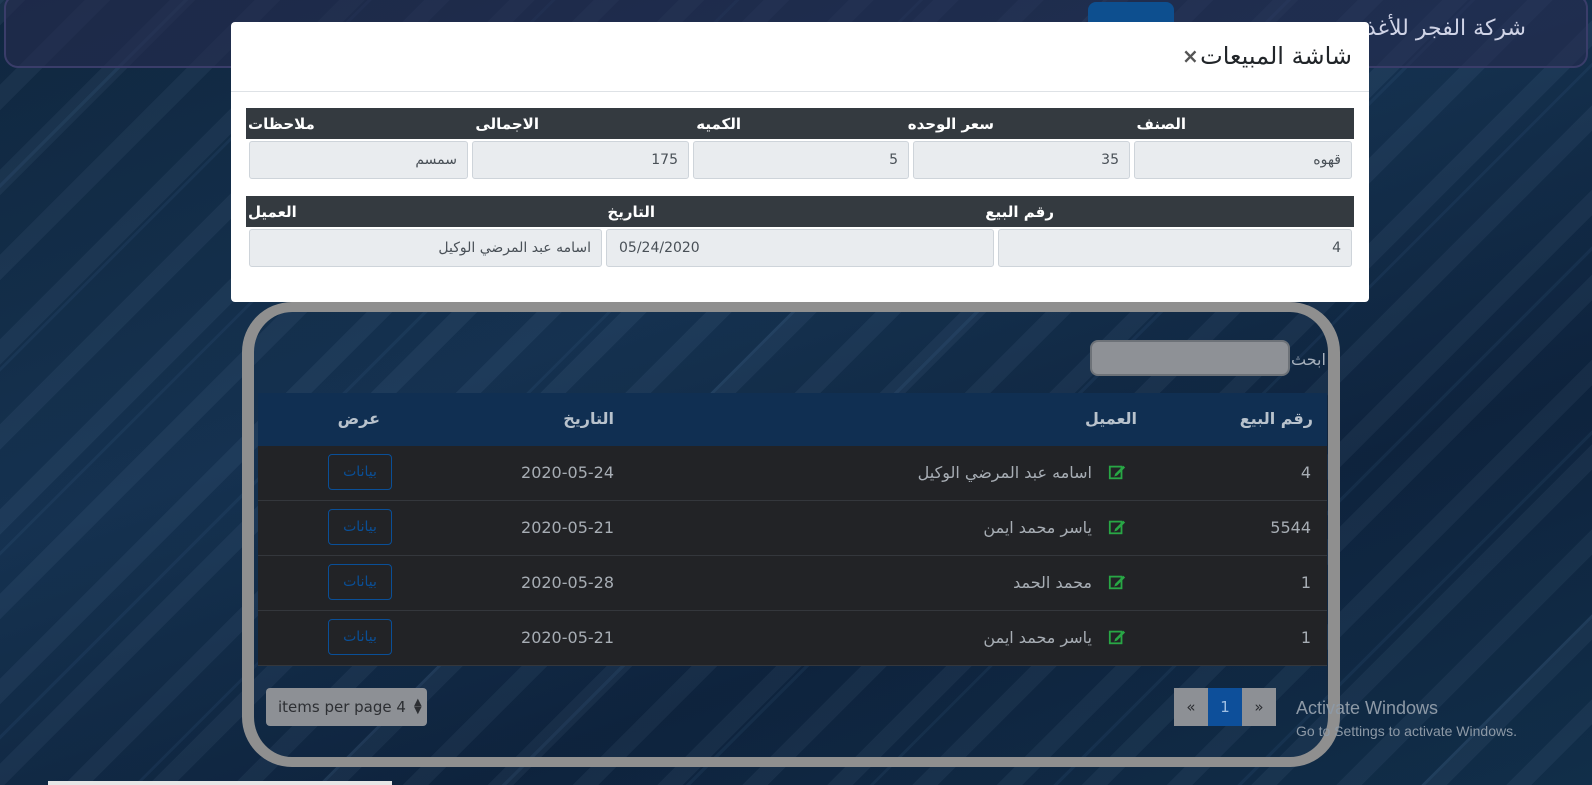  Describe the element at coordinates (1367, 708) in the screenshot. I see `watermark-title: Activate Windows` at that location.